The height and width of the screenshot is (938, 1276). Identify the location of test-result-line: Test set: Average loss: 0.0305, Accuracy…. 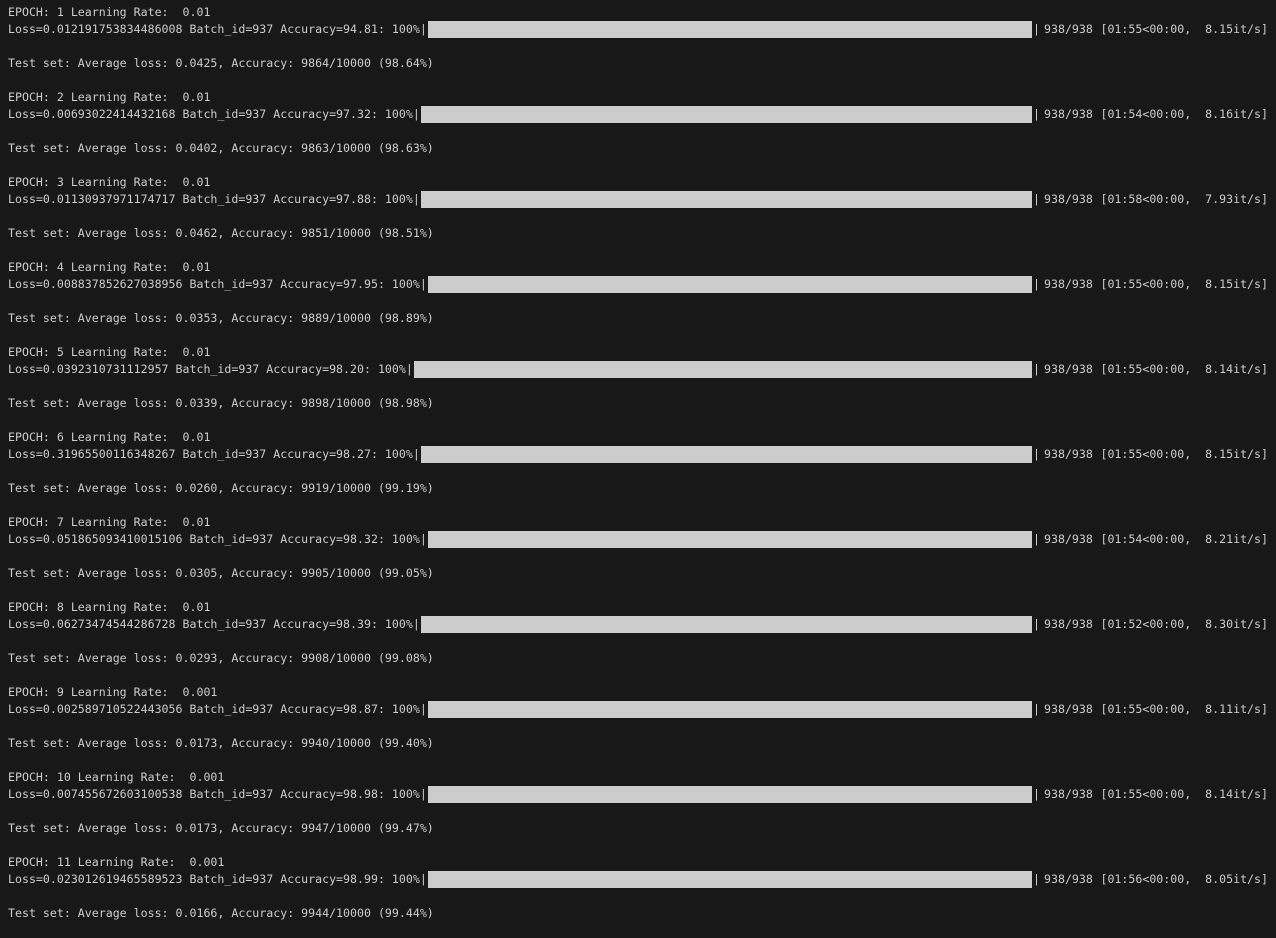
(221, 573).